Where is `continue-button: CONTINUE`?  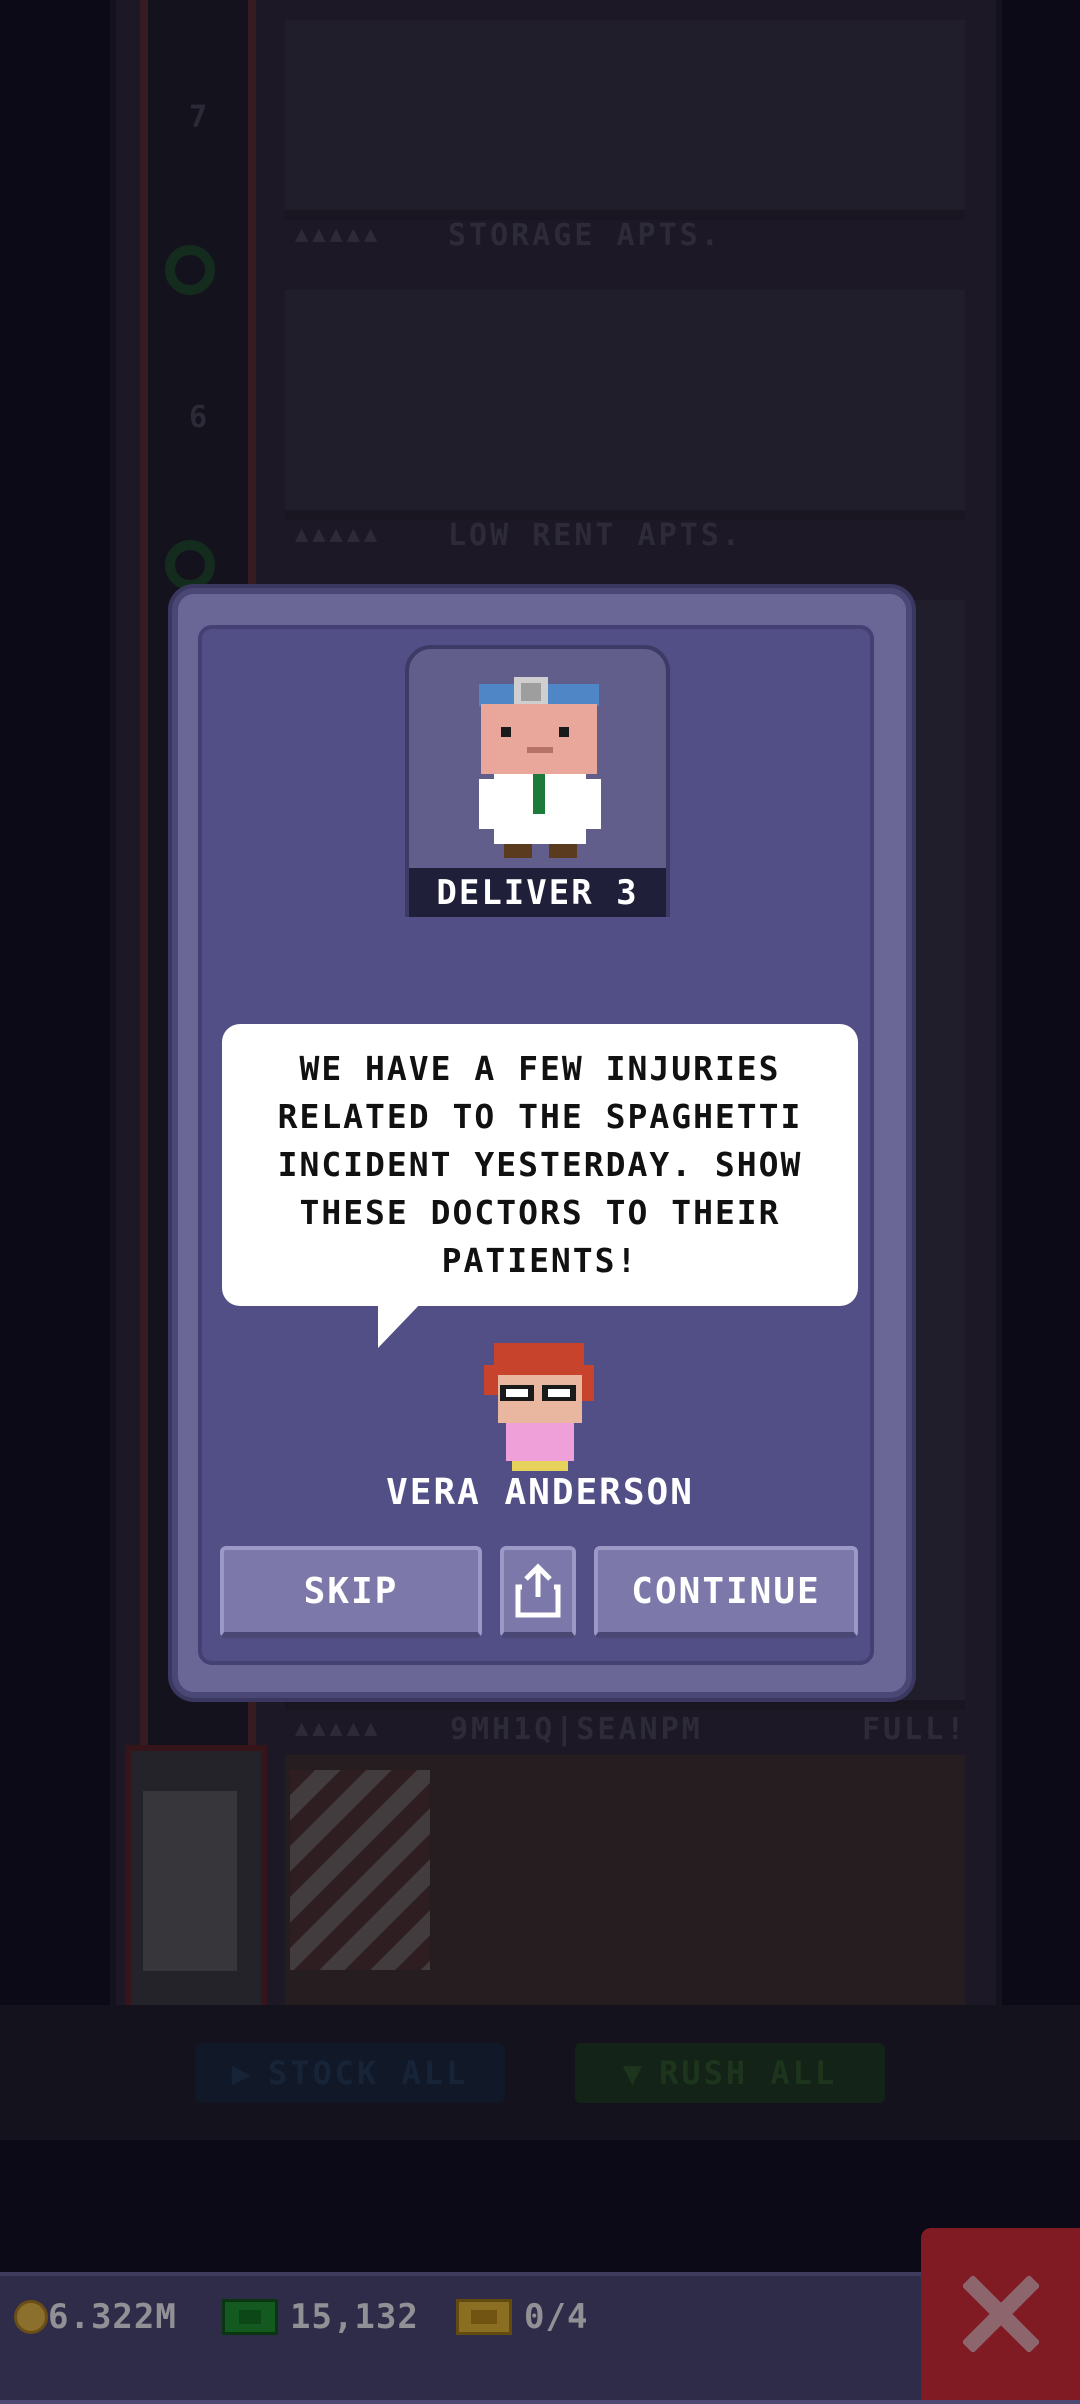
continue-button: CONTINUE is located at coordinates (726, 1592).